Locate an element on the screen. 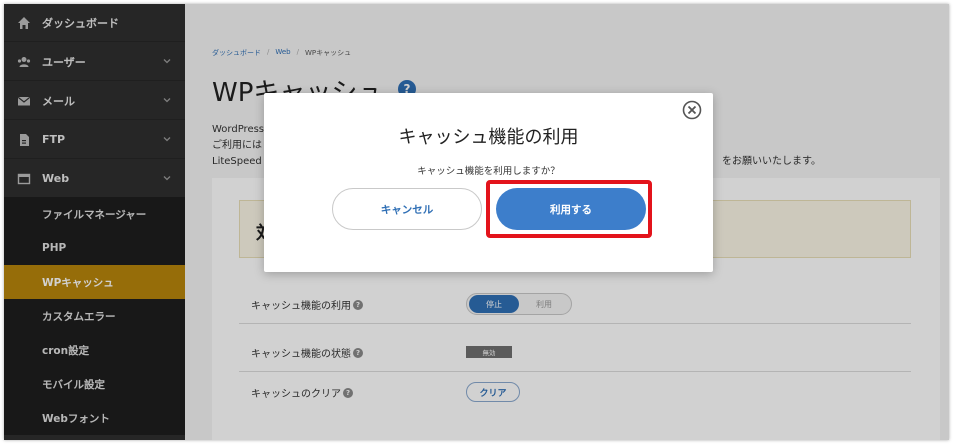  close-icon is located at coordinates (692, 110).